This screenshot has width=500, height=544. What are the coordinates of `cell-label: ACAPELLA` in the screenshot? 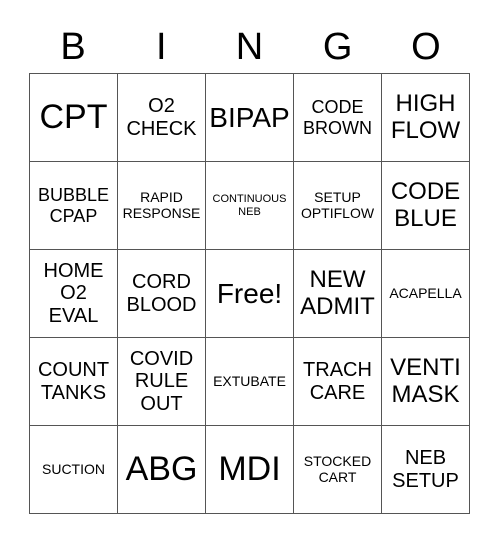 It's located at (425, 292).